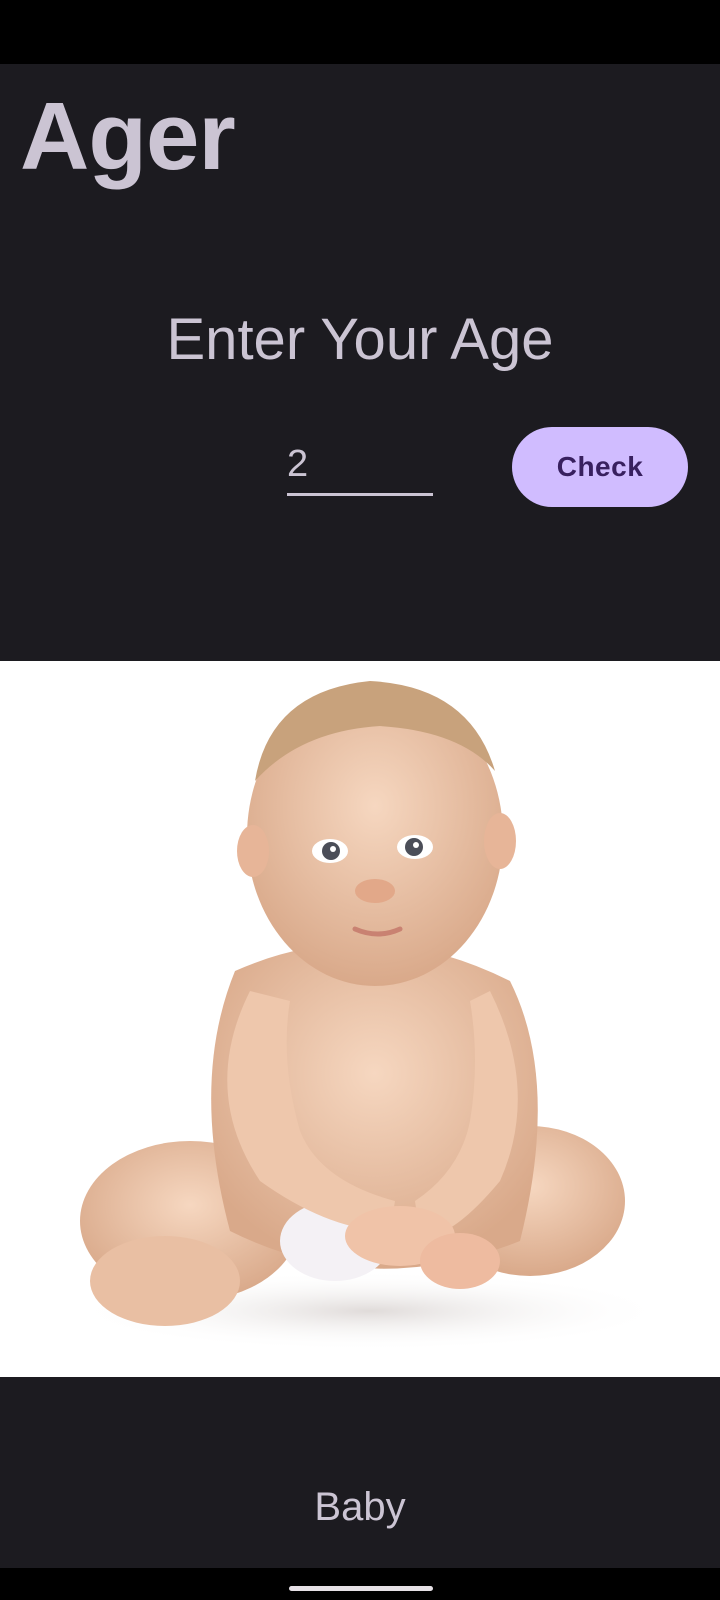  What do you see at coordinates (128, 136) in the screenshot?
I see `app-title: Ager` at bounding box center [128, 136].